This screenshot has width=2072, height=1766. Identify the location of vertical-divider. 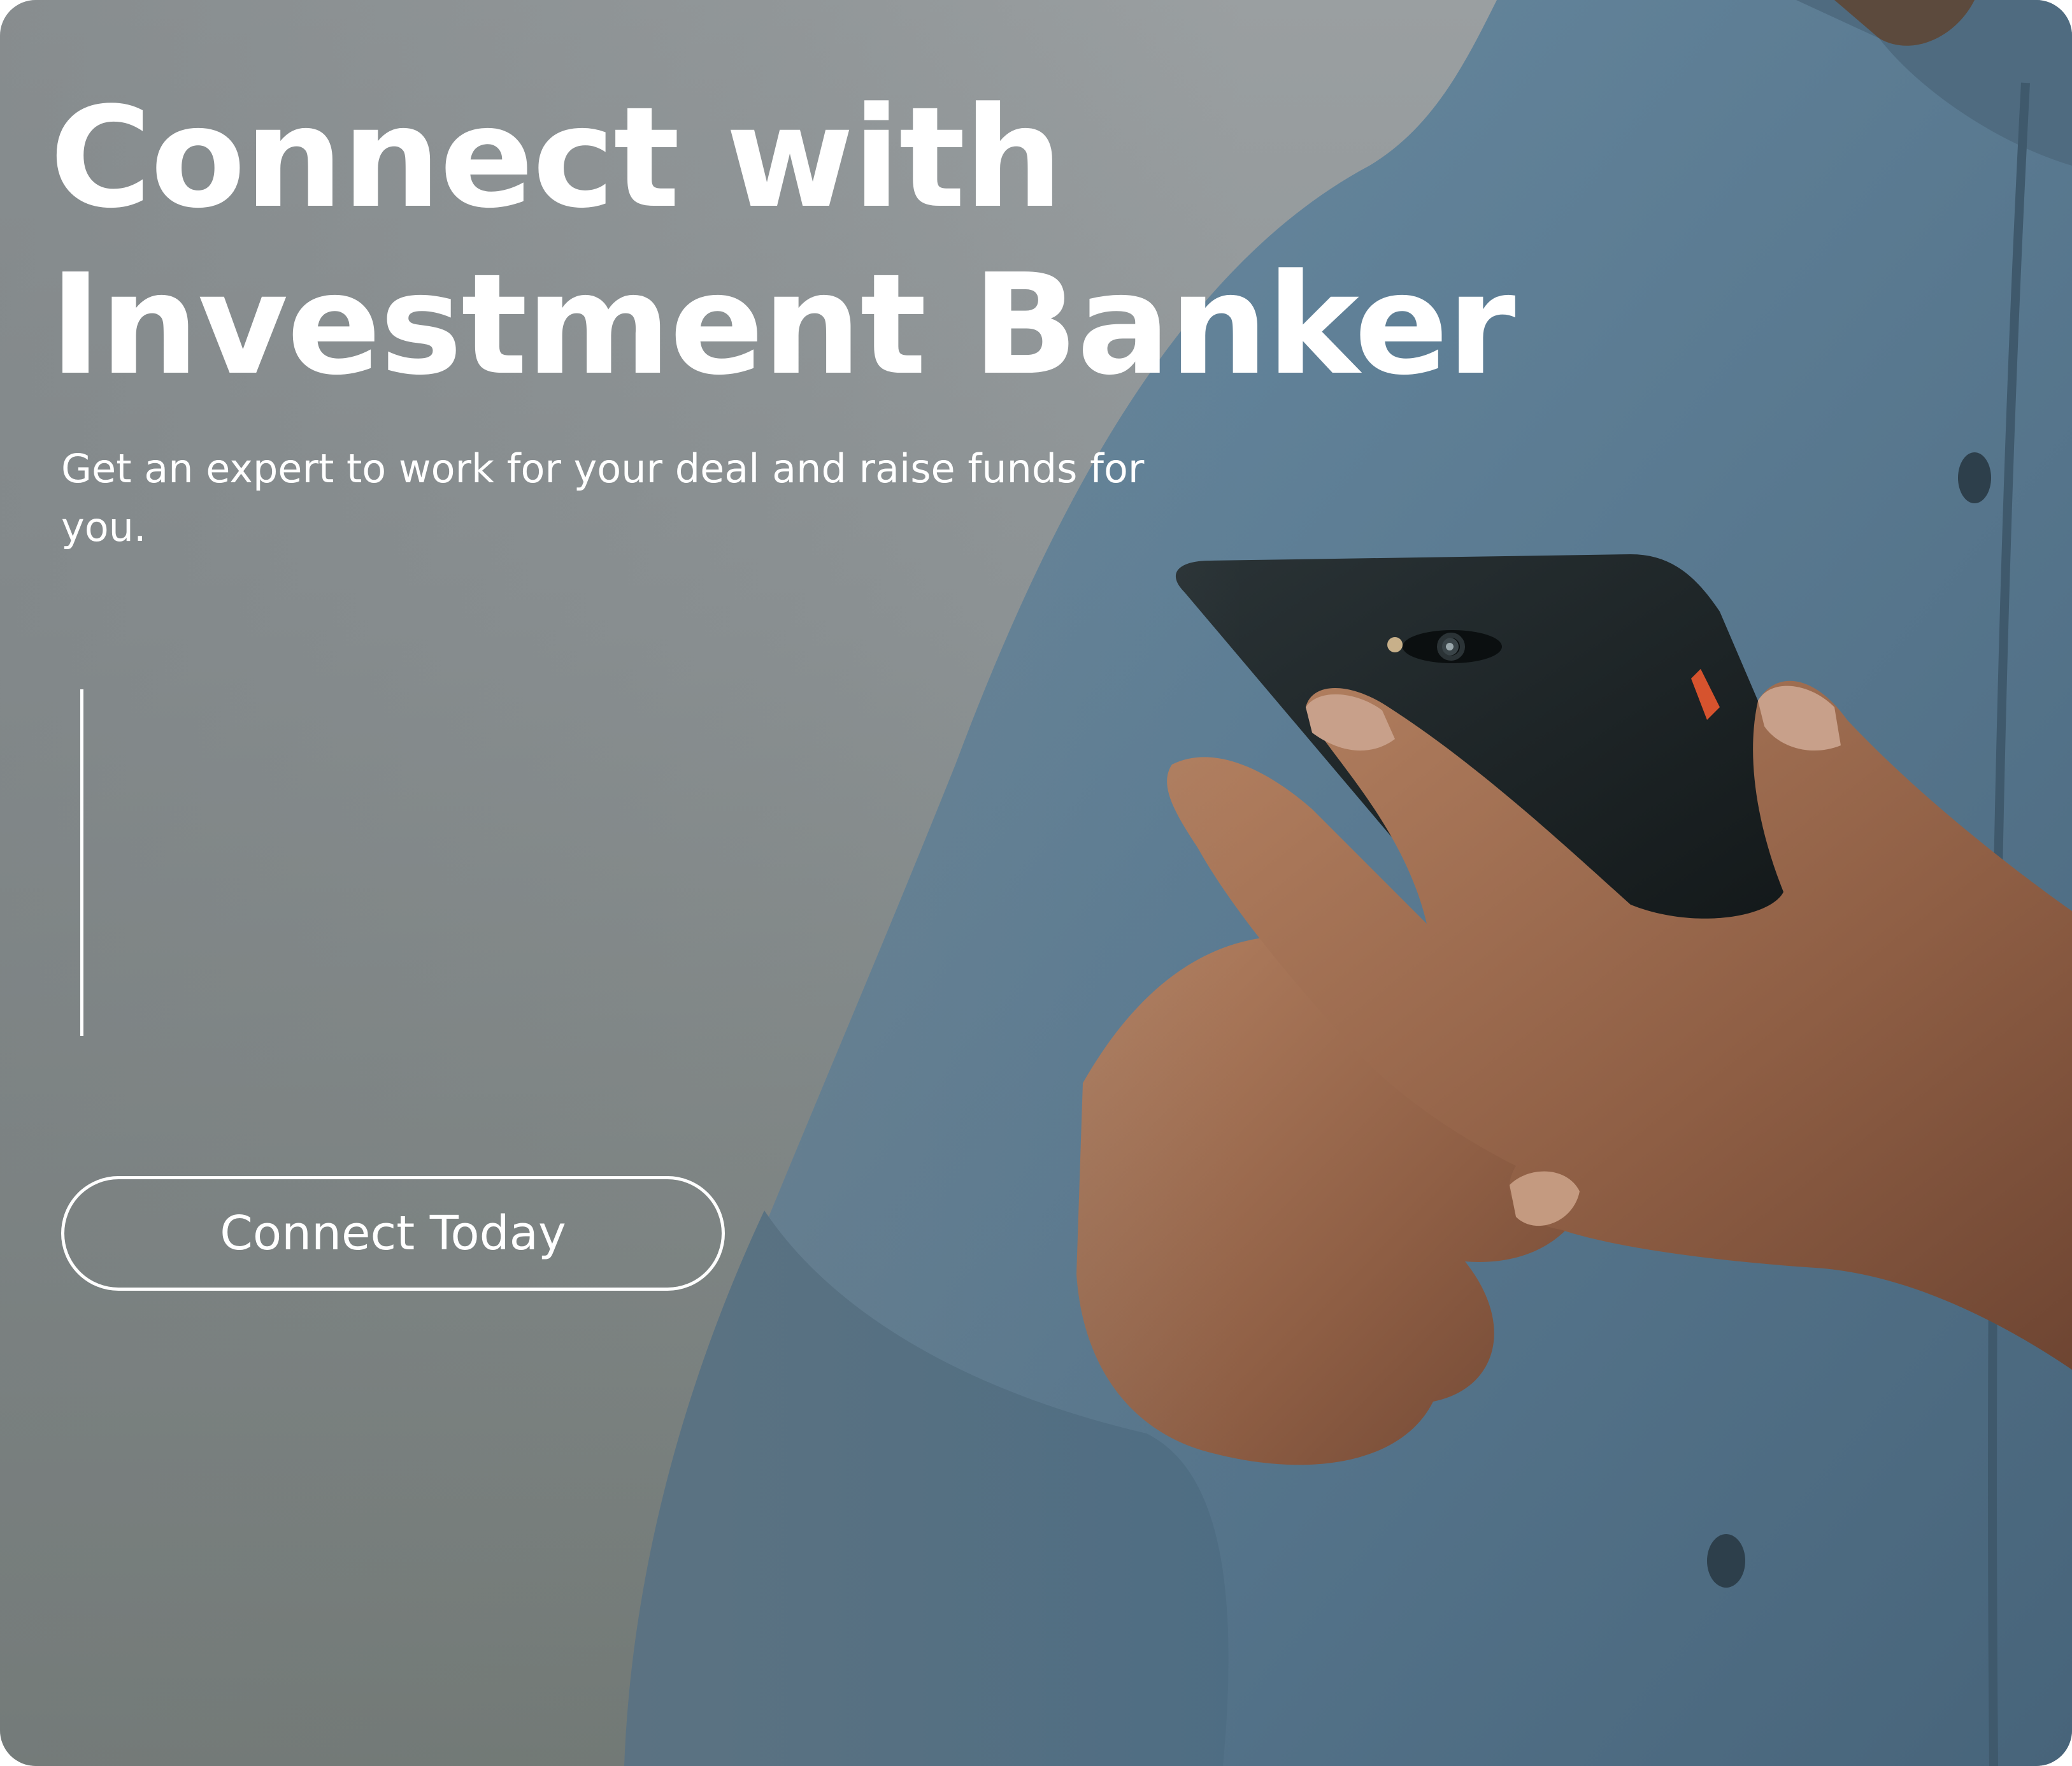
(81, 862).